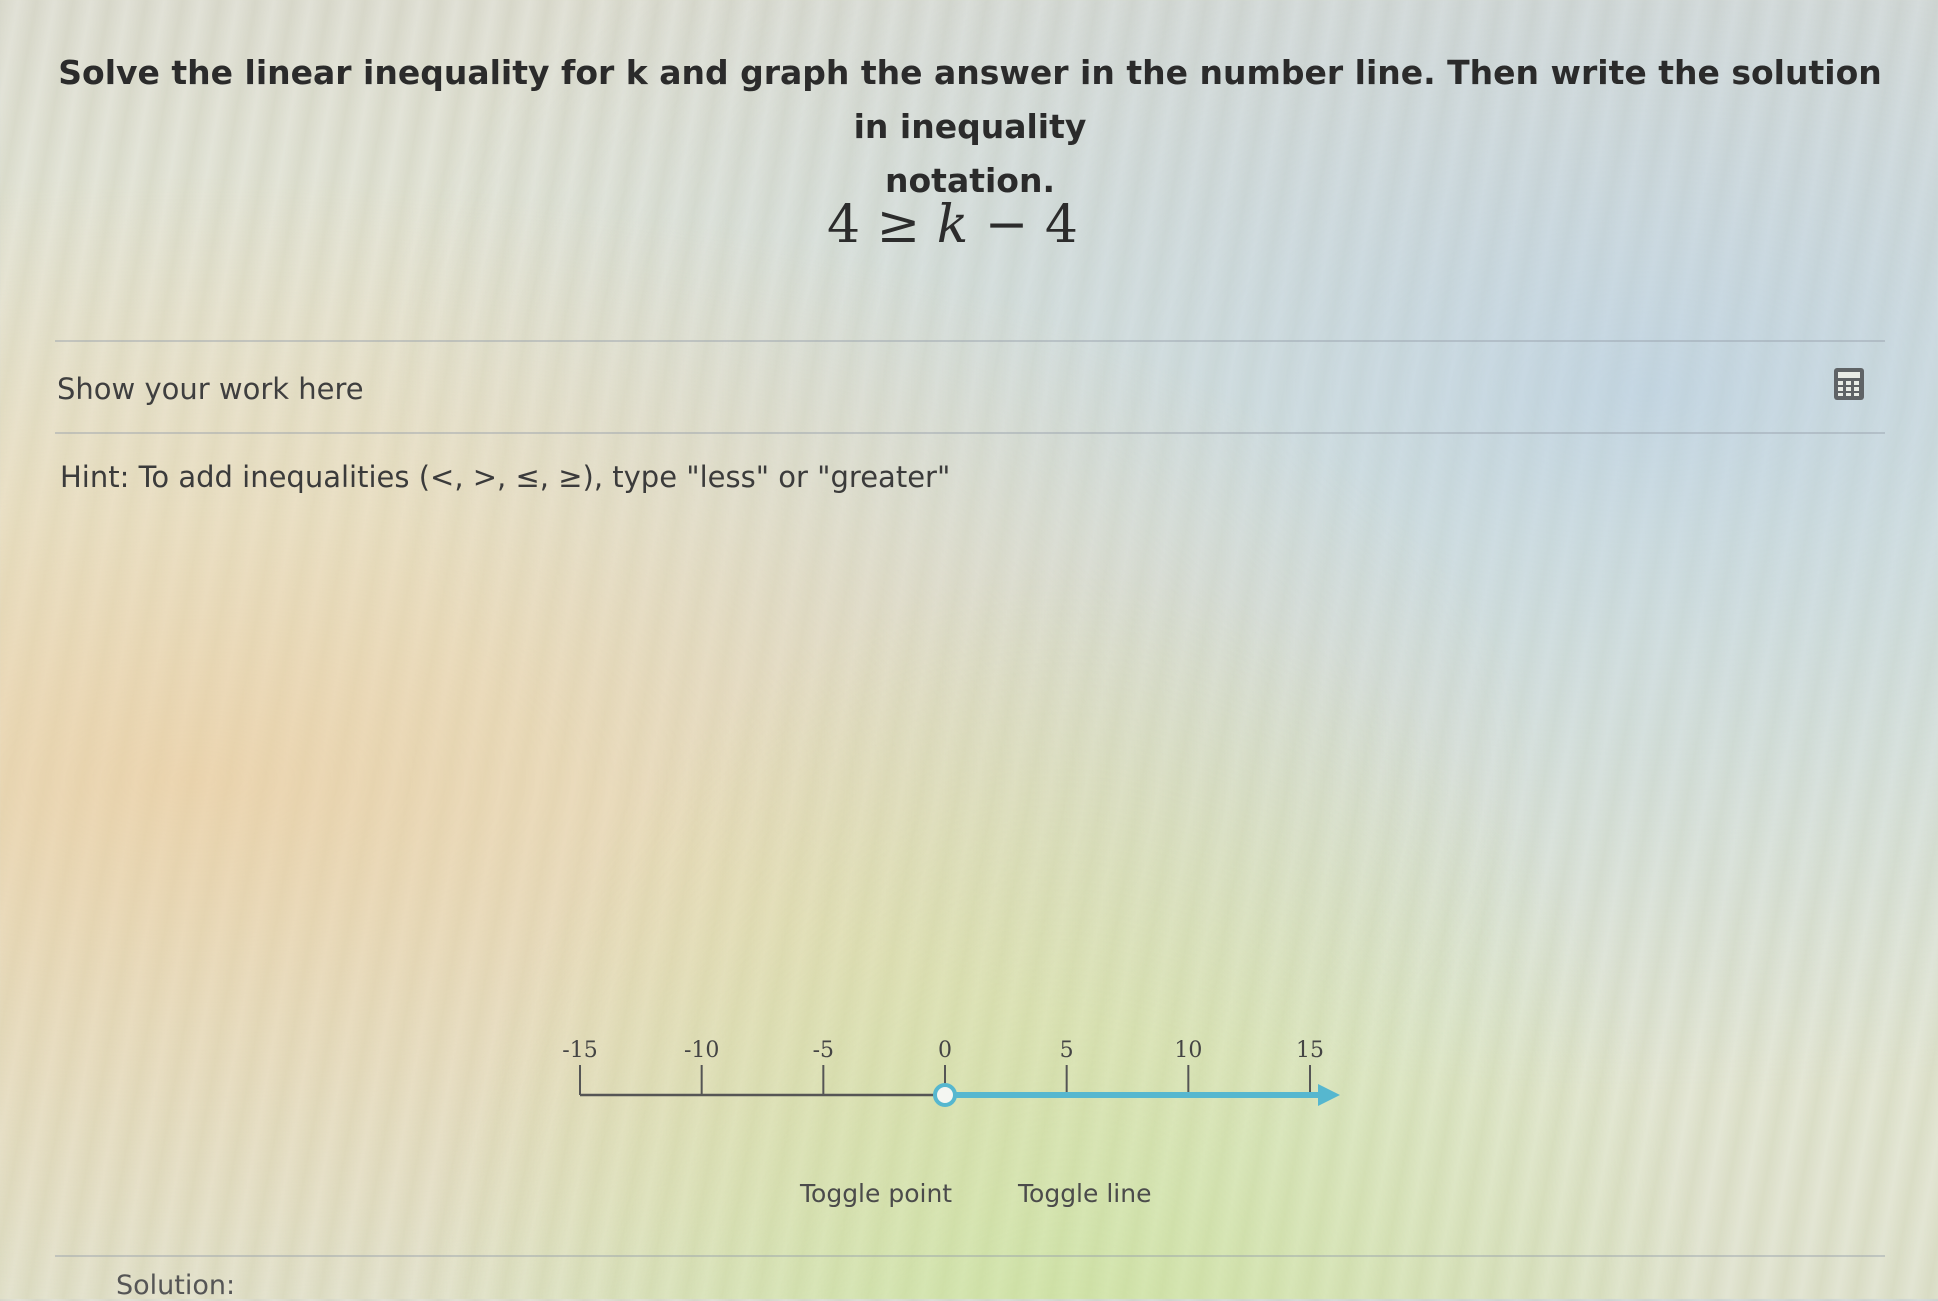  I want to click on toggle-line-button: Toggle line, so click(1084, 1193).